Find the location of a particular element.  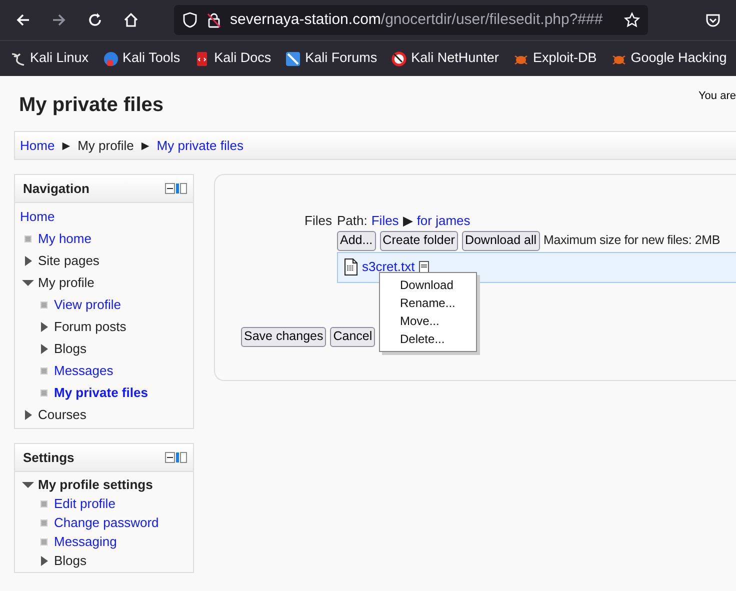

nav-link: Messaging is located at coordinates (85, 542).